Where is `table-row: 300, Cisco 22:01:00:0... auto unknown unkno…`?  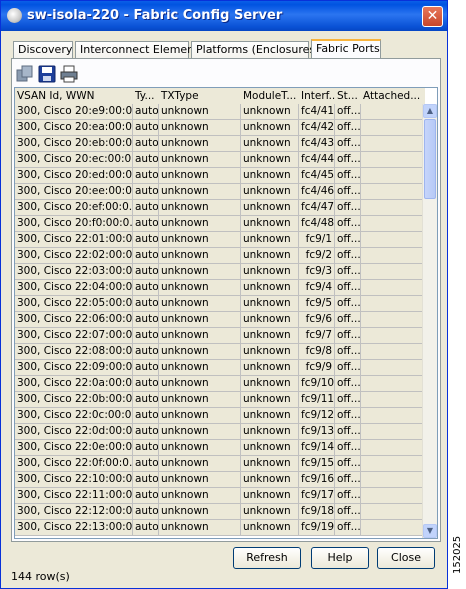 table-row: 300, Cisco 22:01:00:0... auto unknown unkno… is located at coordinates (220, 240).